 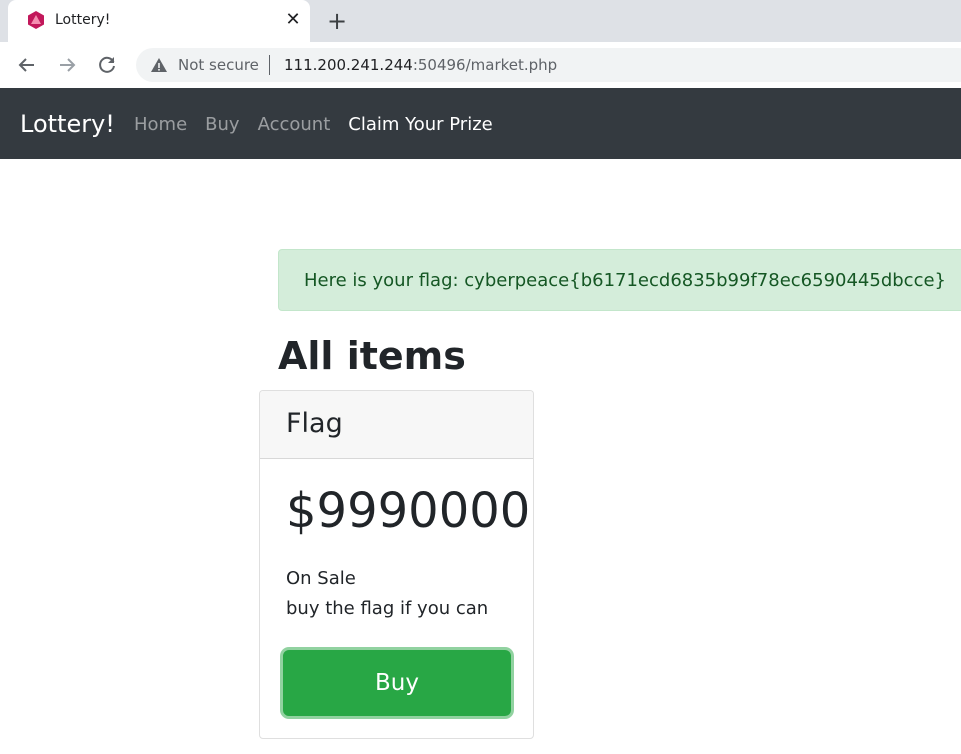 I want to click on page-title: All items, so click(x=372, y=356).